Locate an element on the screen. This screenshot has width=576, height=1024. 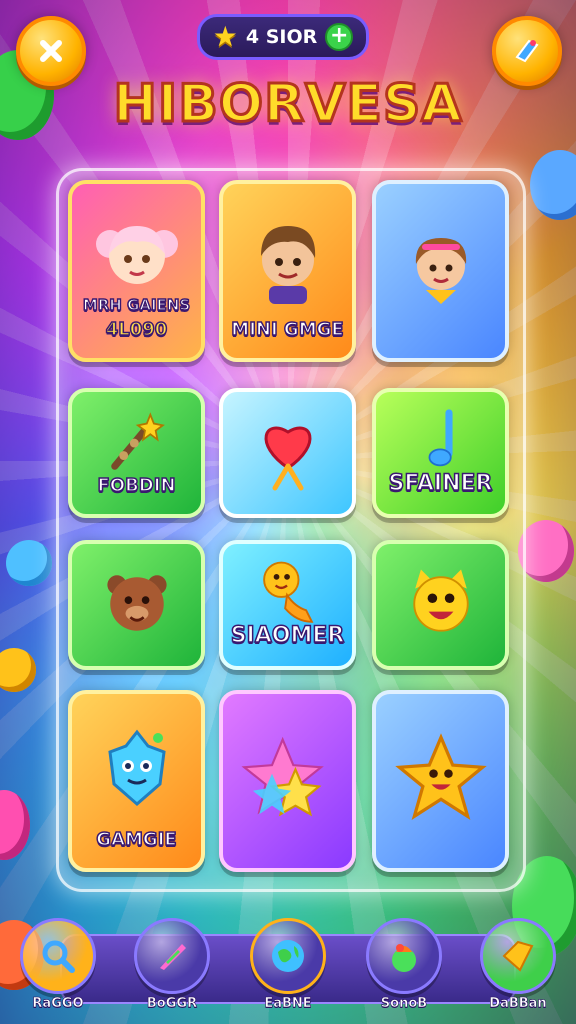
game-tile: SIAOMER is located at coordinates (287, 605).